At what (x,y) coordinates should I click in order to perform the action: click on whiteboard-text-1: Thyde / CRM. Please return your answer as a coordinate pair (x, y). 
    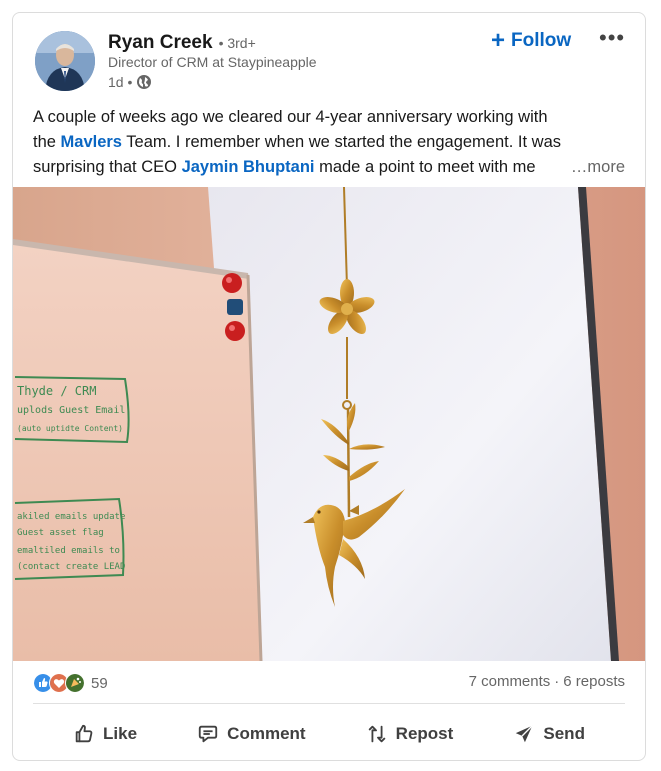
    Looking at the image, I should click on (56, 391).